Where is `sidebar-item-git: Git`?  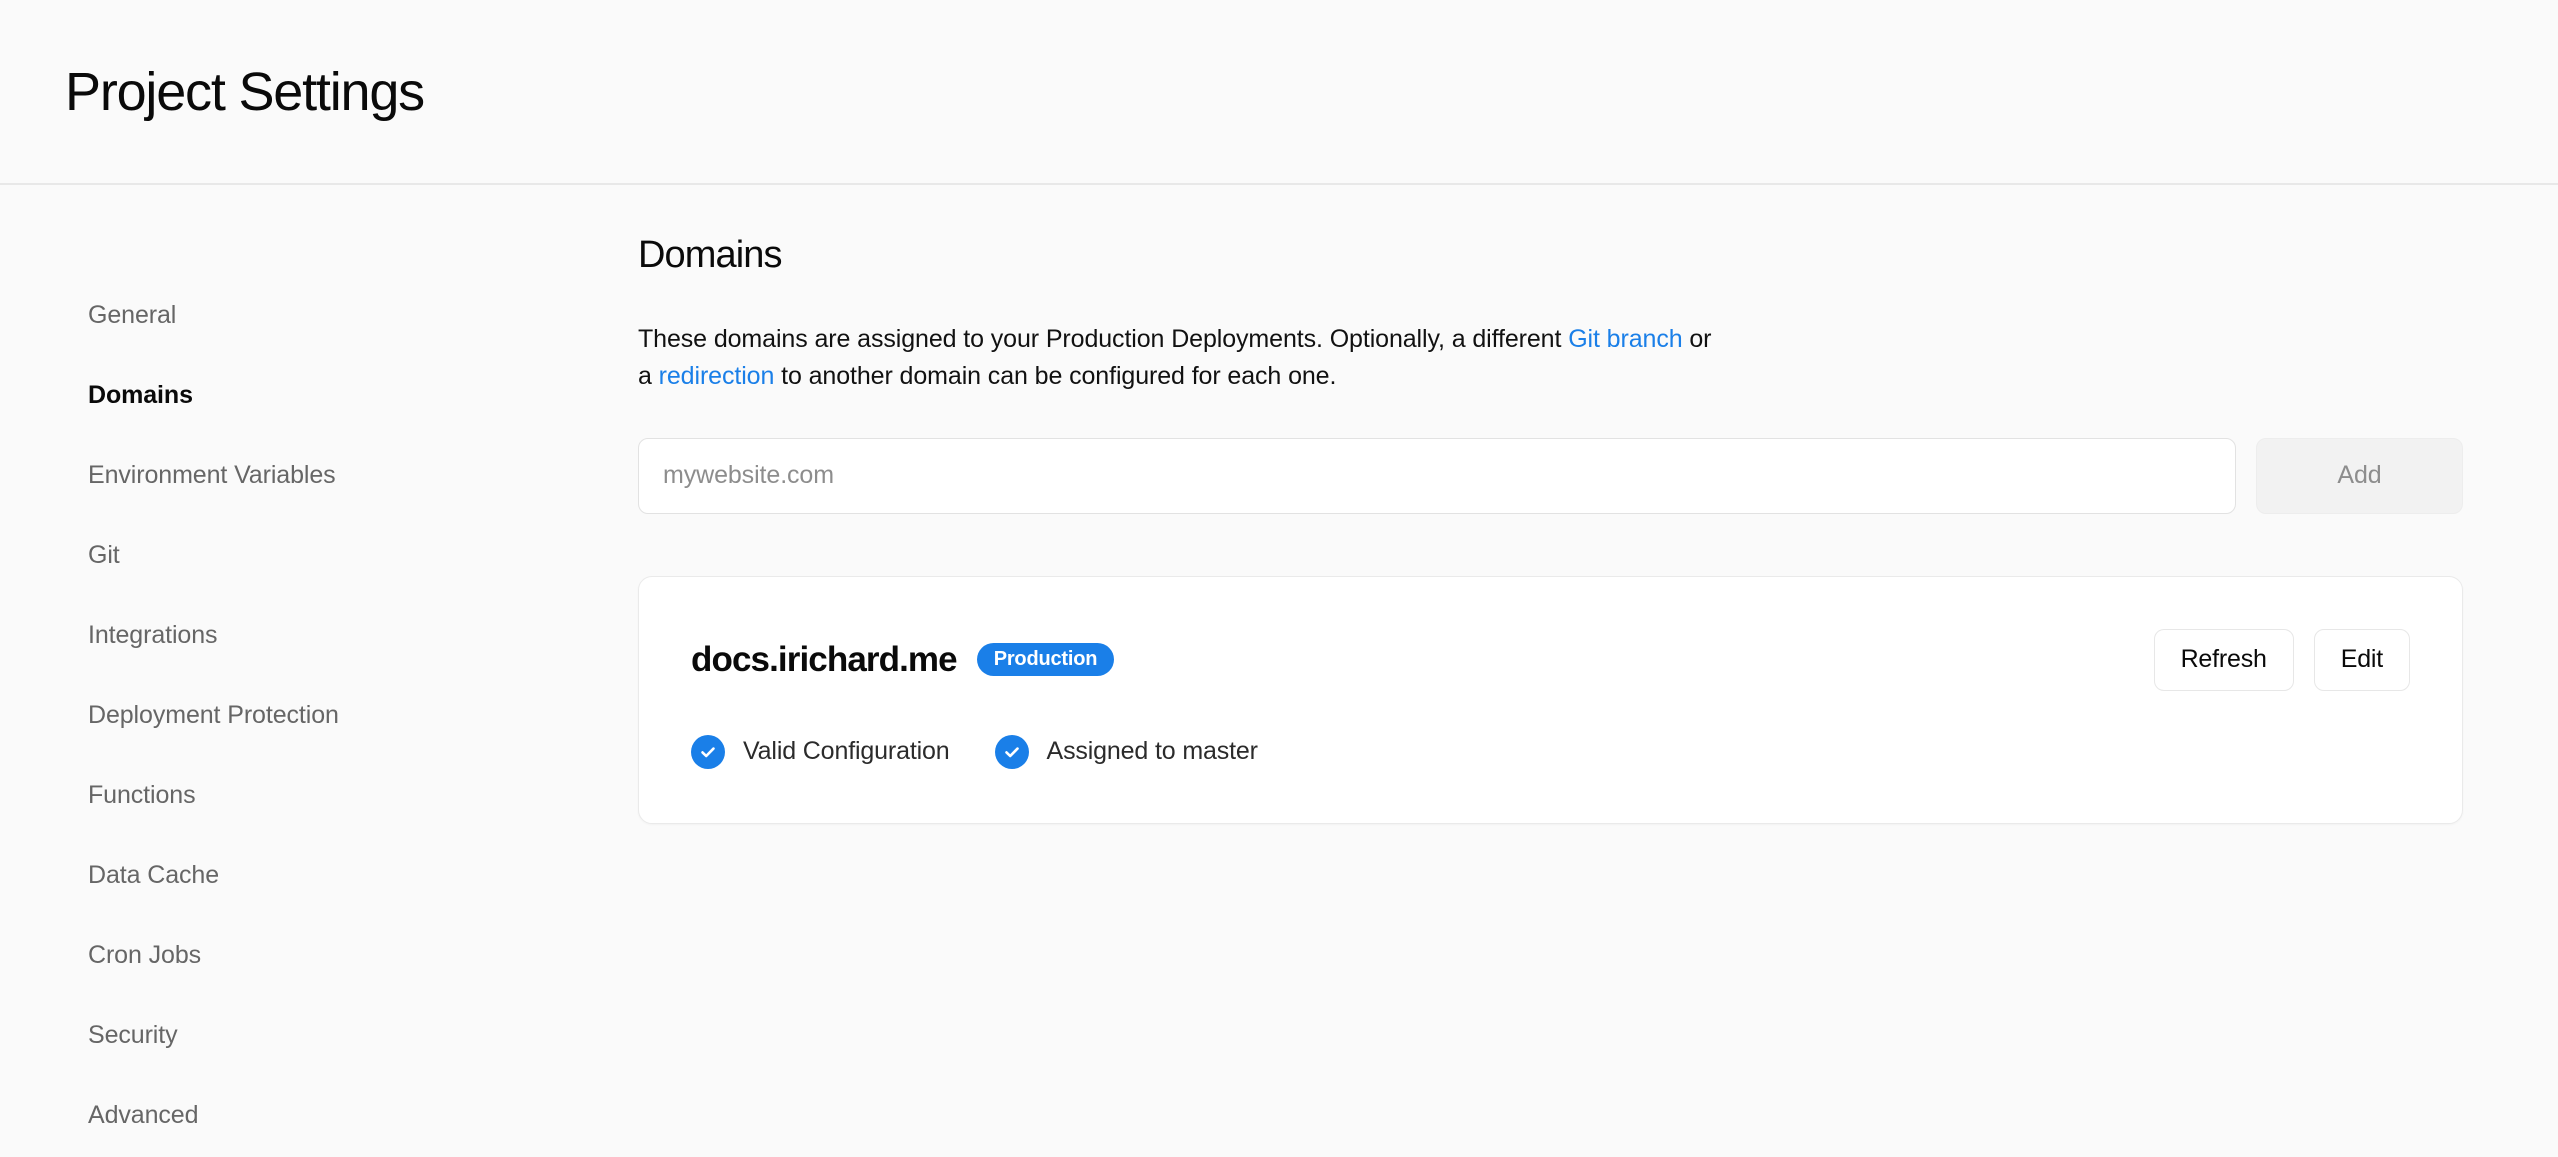 sidebar-item-git: Git is located at coordinates (363, 555).